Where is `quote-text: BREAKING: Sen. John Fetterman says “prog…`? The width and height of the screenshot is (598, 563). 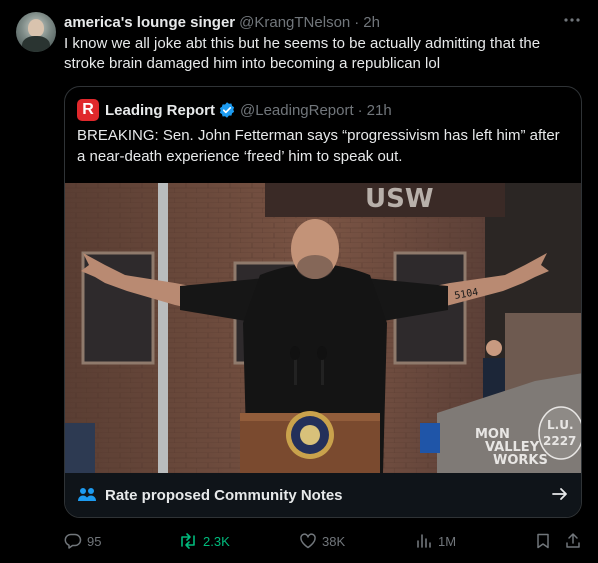
quote-text: BREAKING: Sen. John Fetterman says “prog… is located at coordinates (318, 146).